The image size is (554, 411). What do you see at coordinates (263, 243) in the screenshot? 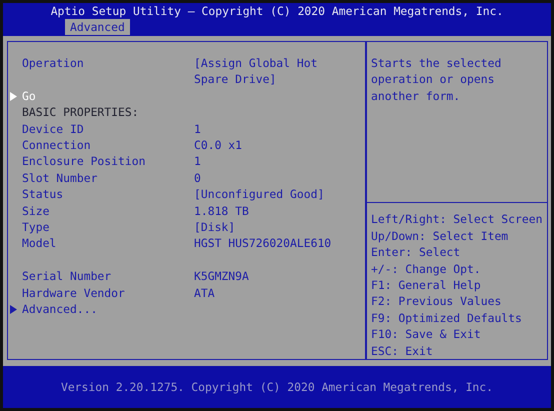
I see `property-value: HGST HUS726020ALE610` at bounding box center [263, 243].